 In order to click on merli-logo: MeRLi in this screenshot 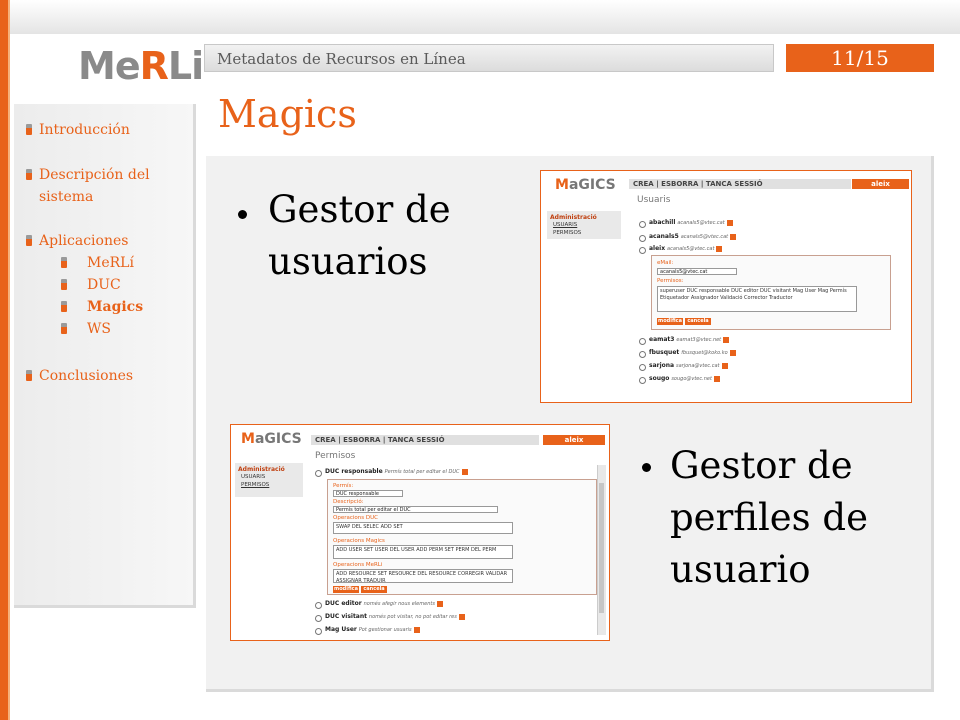, I will do `click(141, 66)`.